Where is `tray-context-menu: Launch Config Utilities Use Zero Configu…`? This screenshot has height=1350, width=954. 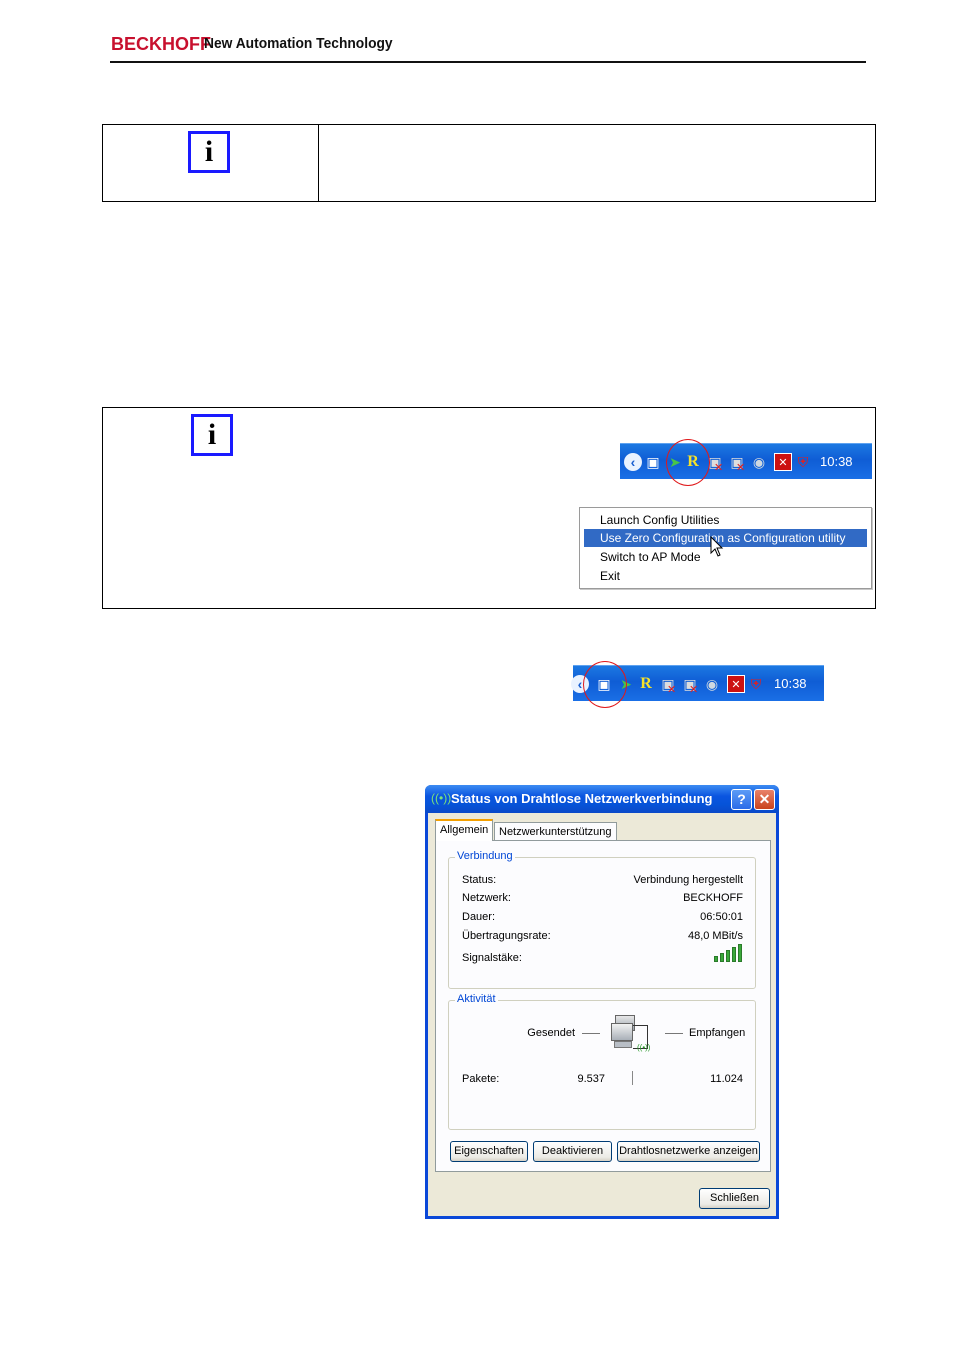
tray-context-menu: Launch Config Utilities Use Zero Configu… is located at coordinates (725, 548).